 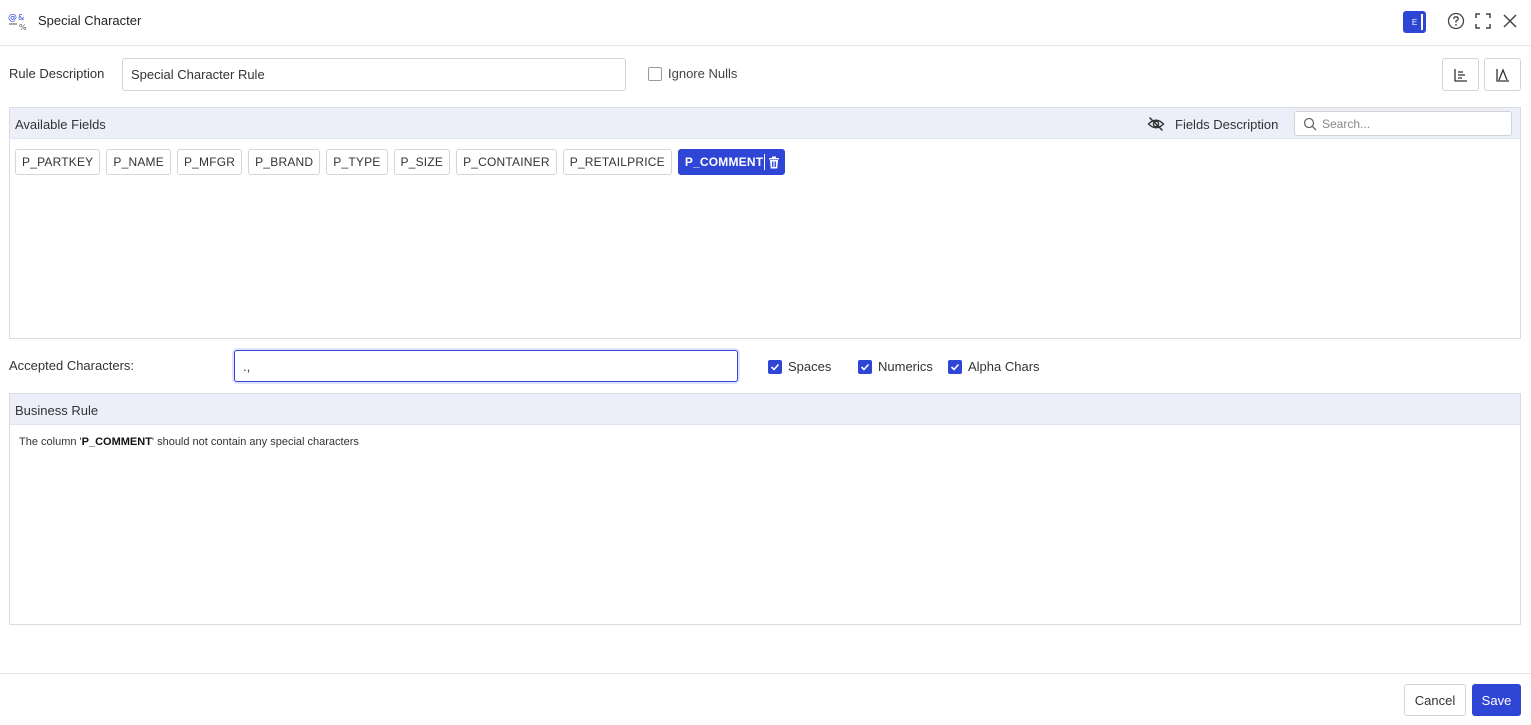 What do you see at coordinates (506, 162) in the screenshot?
I see `field-chip: P_CONTAINER` at bounding box center [506, 162].